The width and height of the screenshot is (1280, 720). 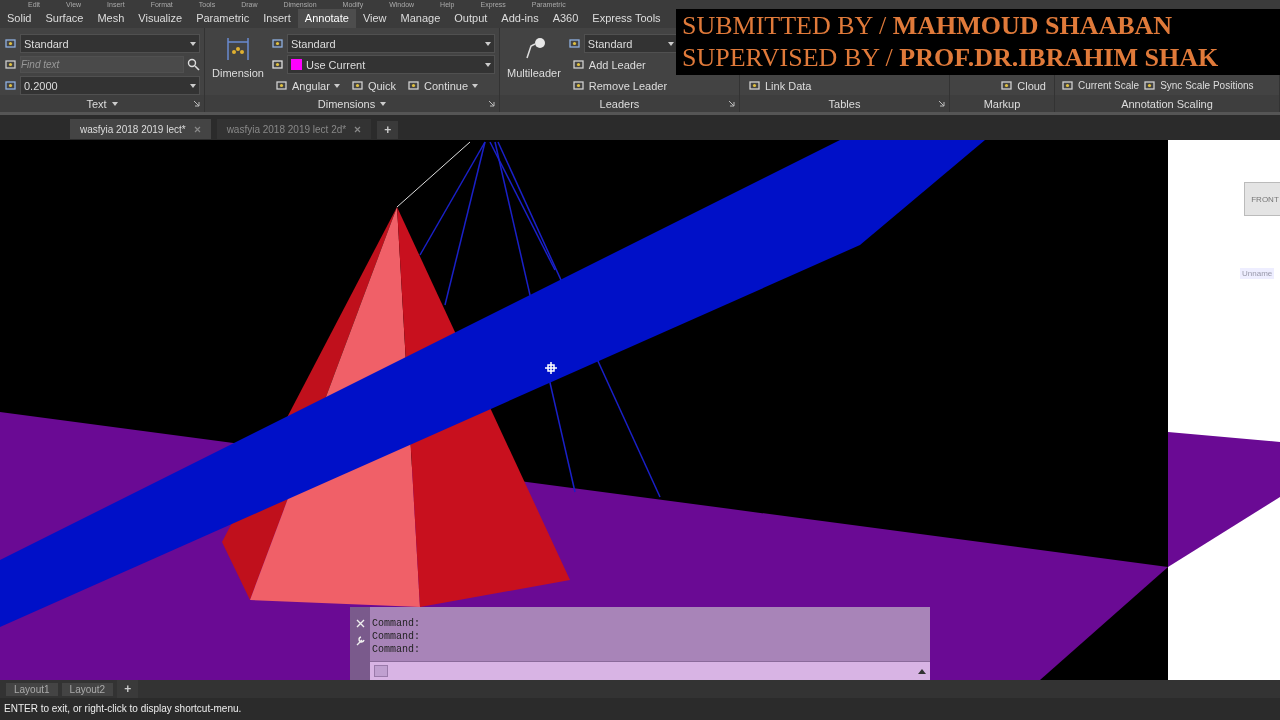 What do you see at coordinates (160, 18) in the screenshot?
I see `ribbon-tab: Visualize` at bounding box center [160, 18].